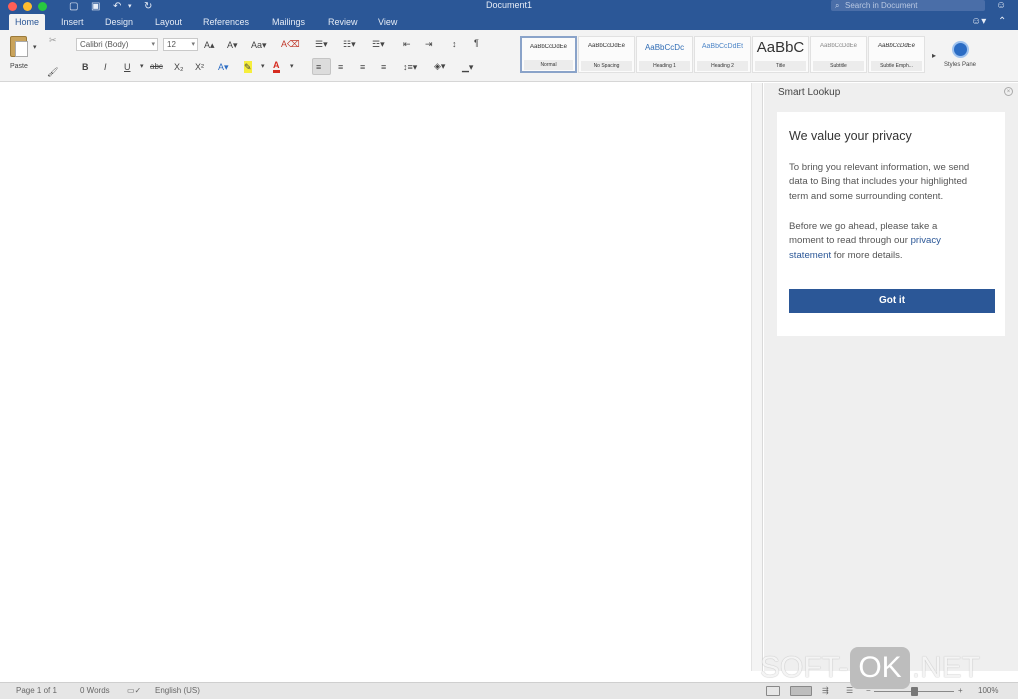 This screenshot has width=1018, height=699. Describe the element at coordinates (664, 66) in the screenshot. I see `style-label: Heading 1` at that location.